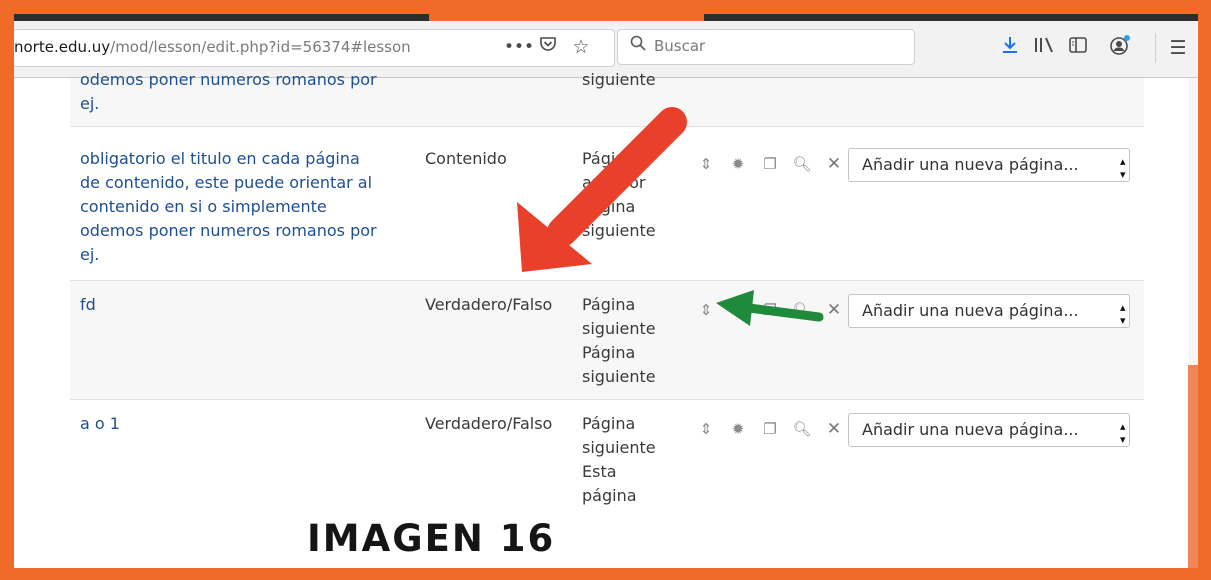 This screenshot has width=1211, height=580. What do you see at coordinates (602, 189) in the screenshot?
I see `red-arrow-annotation` at bounding box center [602, 189].